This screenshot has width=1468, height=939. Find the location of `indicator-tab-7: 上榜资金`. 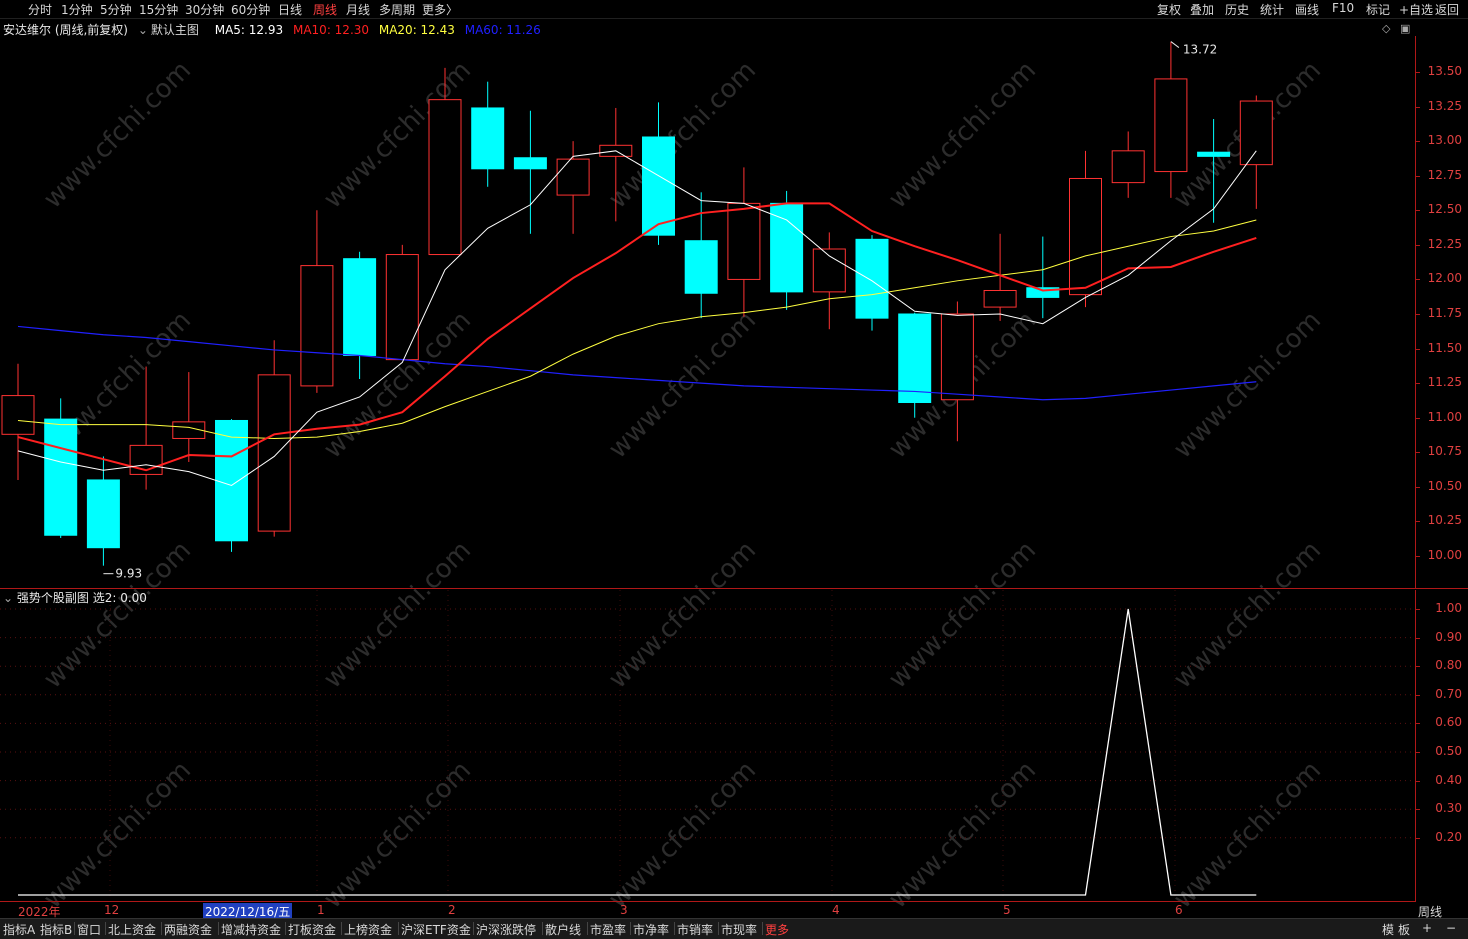

indicator-tab-7: 上榜资金 is located at coordinates (368, 929).